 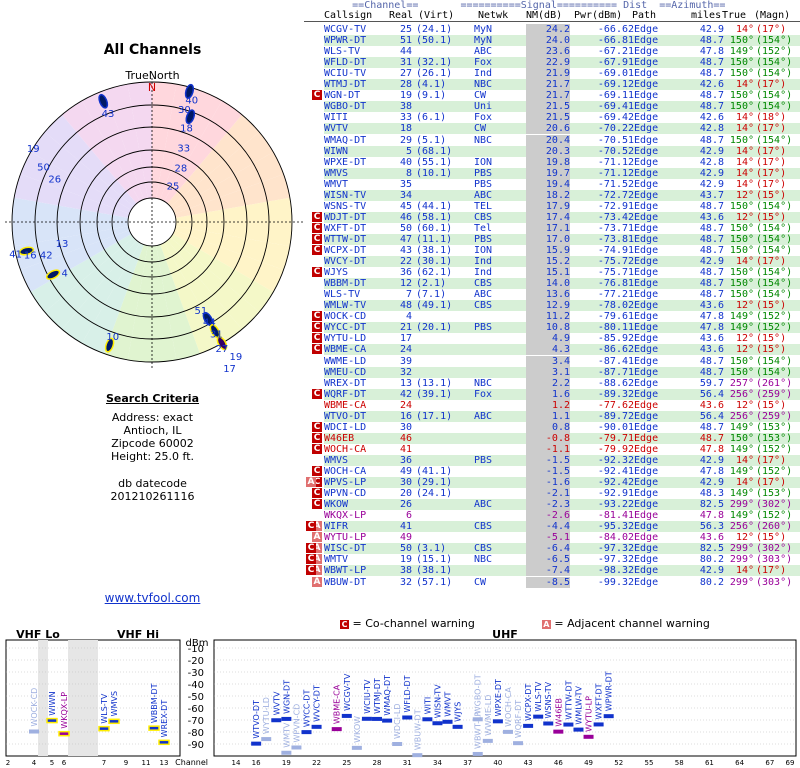 What do you see at coordinates (562, 405) in the screenshot?
I see `table-row: WBME-CA 24 1.2 -77.6 2Edge 43.6 12° (15°)` at bounding box center [562, 405].